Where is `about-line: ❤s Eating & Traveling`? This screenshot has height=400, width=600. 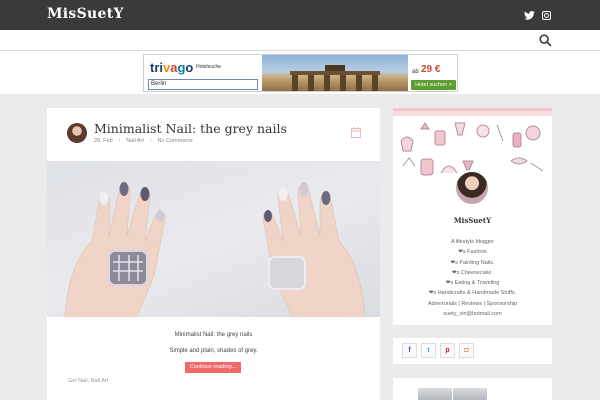 about-line: ❤s Eating & Traveling is located at coordinates (472, 283).